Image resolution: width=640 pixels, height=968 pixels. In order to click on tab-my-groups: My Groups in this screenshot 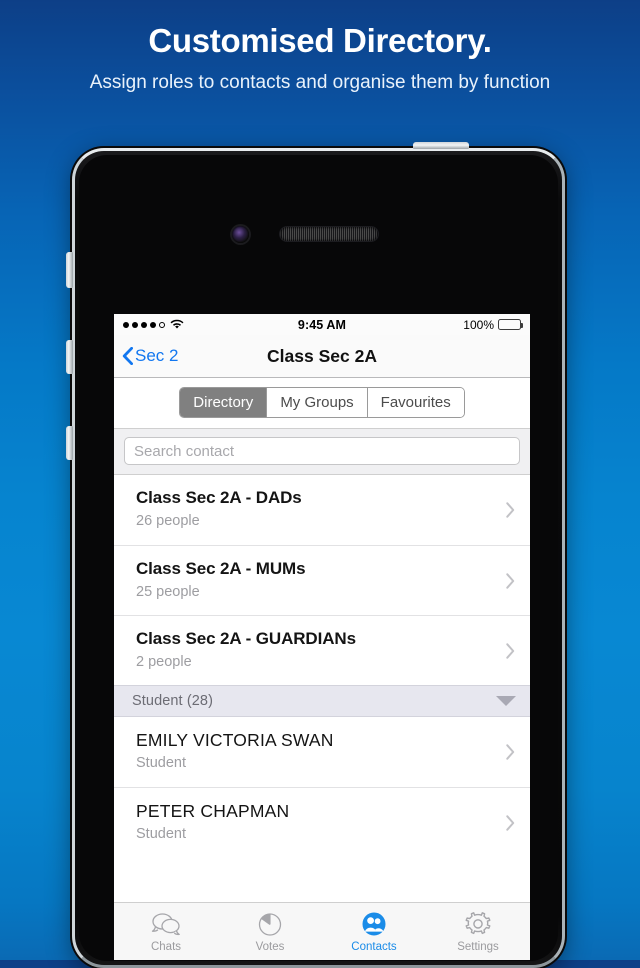, I will do `click(317, 402)`.